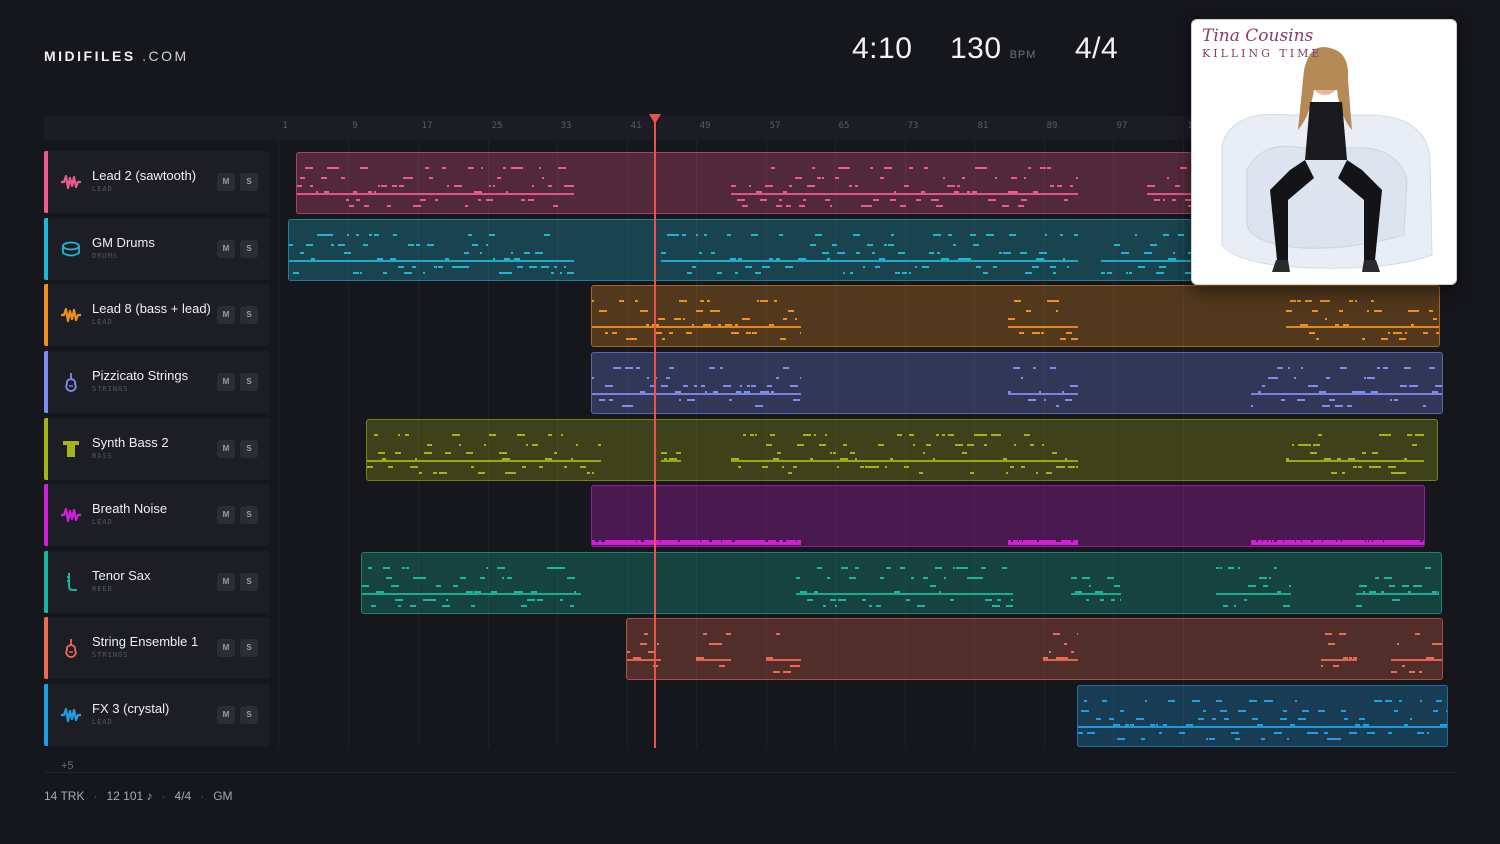 The width and height of the screenshot is (1500, 844). What do you see at coordinates (1258, 36) in the screenshot?
I see `cover-artist: Tina Cousins` at bounding box center [1258, 36].